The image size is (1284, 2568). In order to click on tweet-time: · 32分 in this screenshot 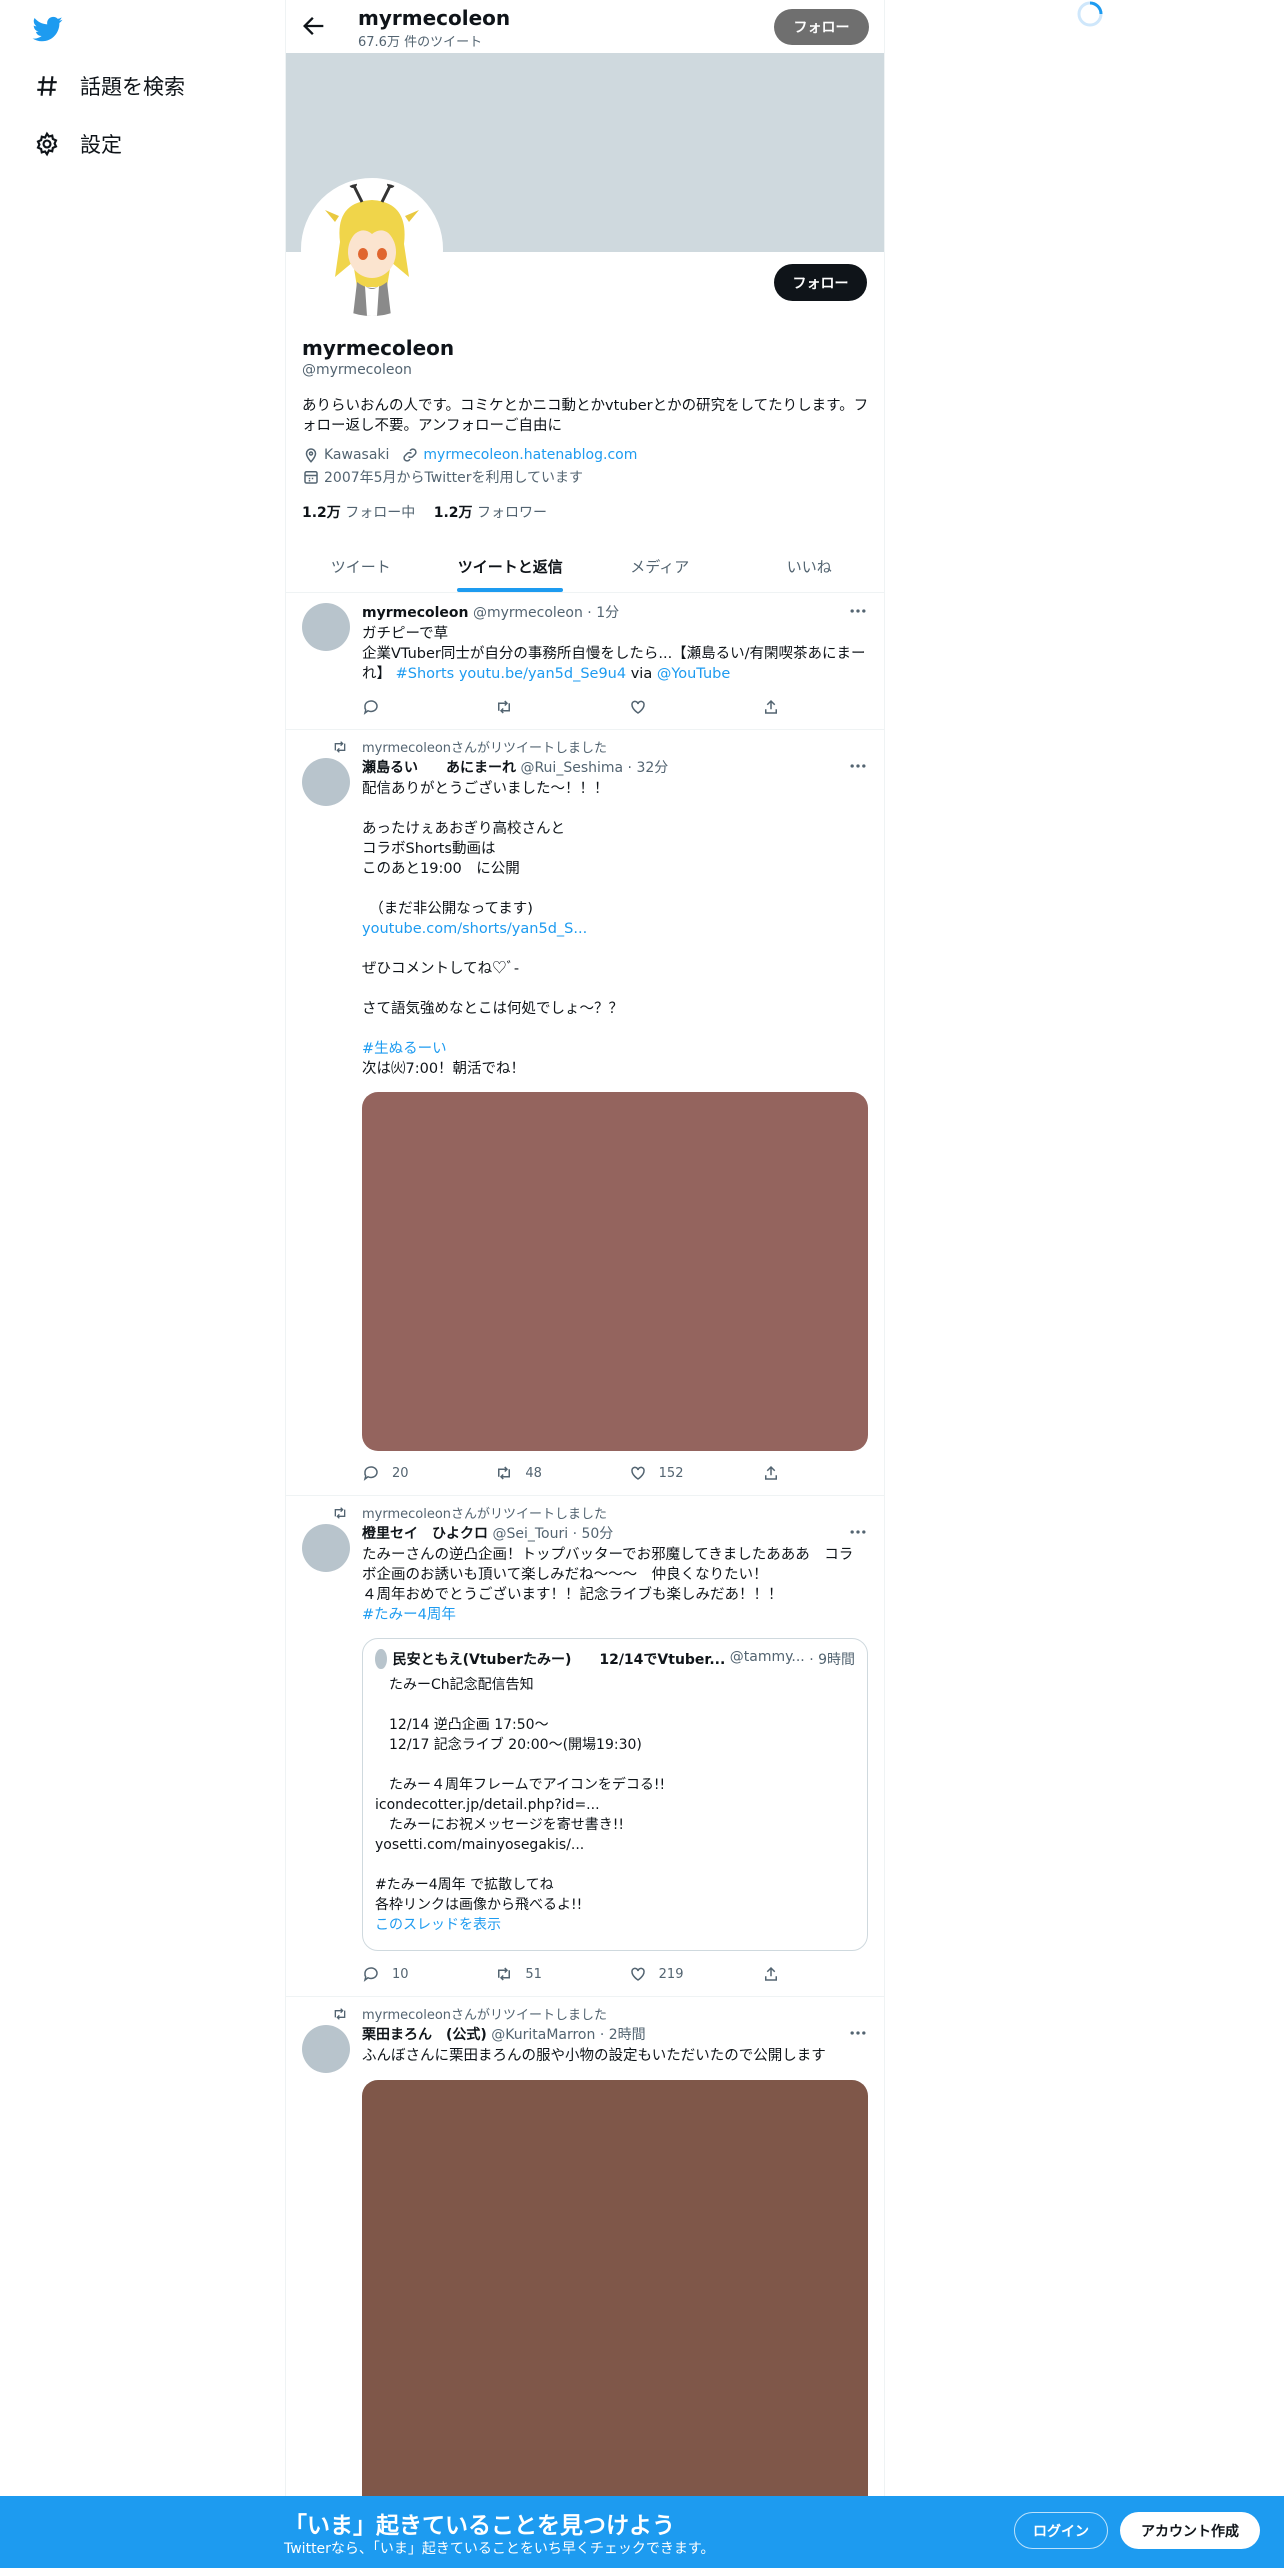, I will do `click(648, 768)`.